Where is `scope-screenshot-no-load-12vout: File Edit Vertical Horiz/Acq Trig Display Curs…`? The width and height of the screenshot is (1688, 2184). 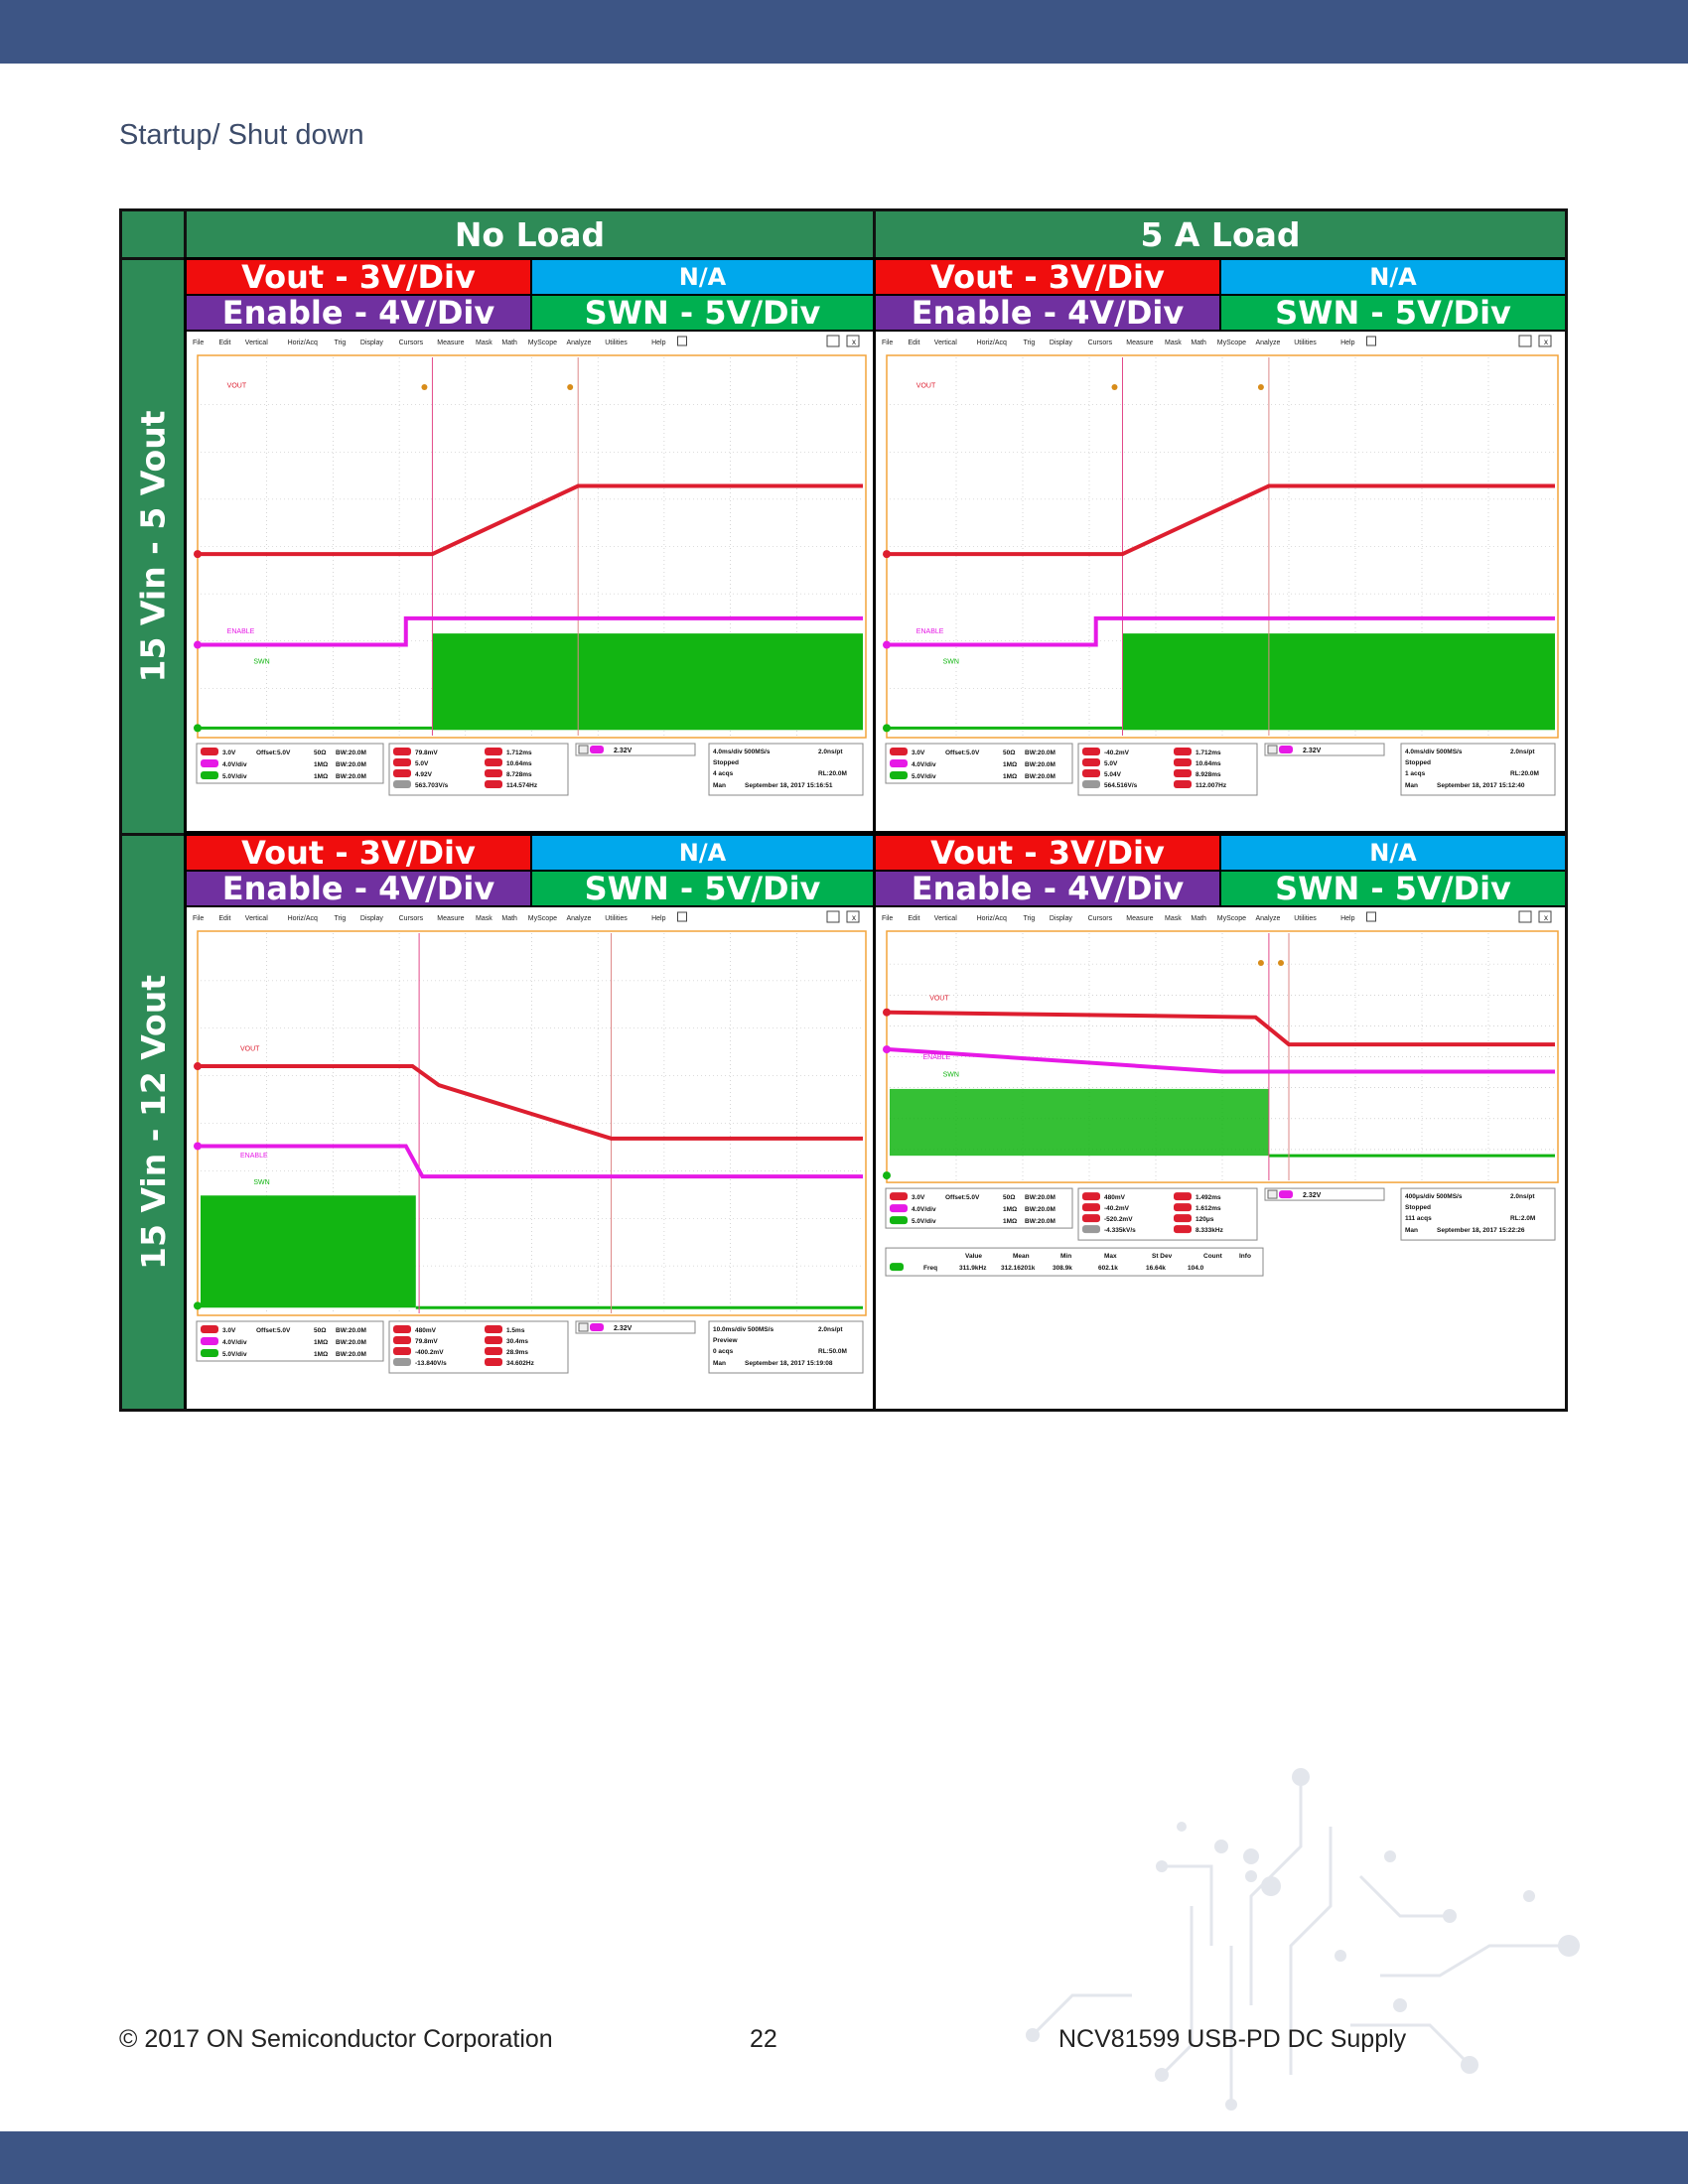
scope-screenshot-no-load-12vout: File Edit Vertical Horiz/Acq Trig Display Curs… is located at coordinates (530, 1158).